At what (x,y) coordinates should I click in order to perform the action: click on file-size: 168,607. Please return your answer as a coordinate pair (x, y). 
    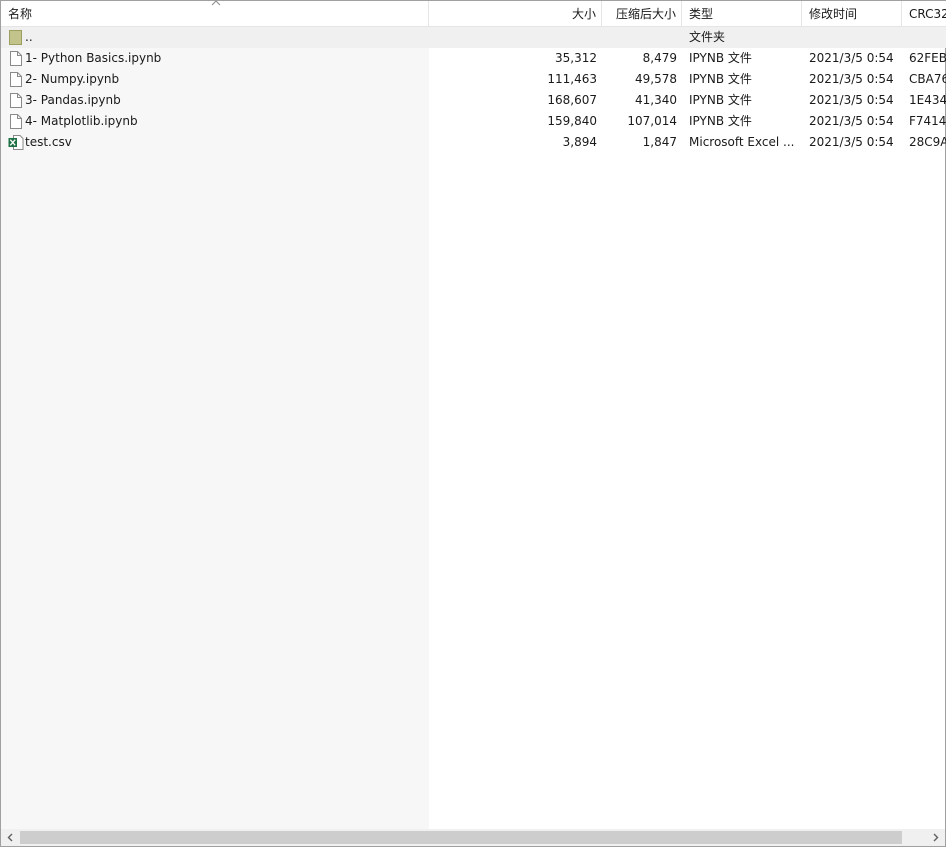
    Looking at the image, I should click on (572, 100).